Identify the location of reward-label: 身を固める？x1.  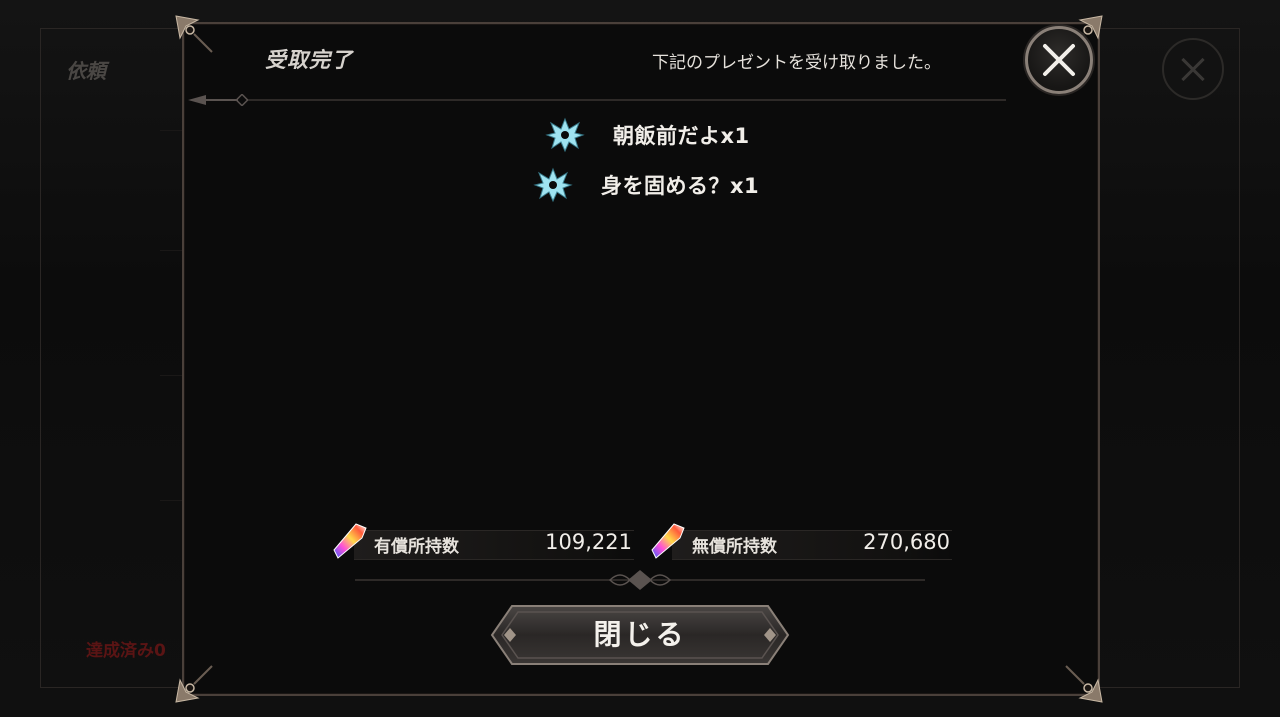
(680, 186).